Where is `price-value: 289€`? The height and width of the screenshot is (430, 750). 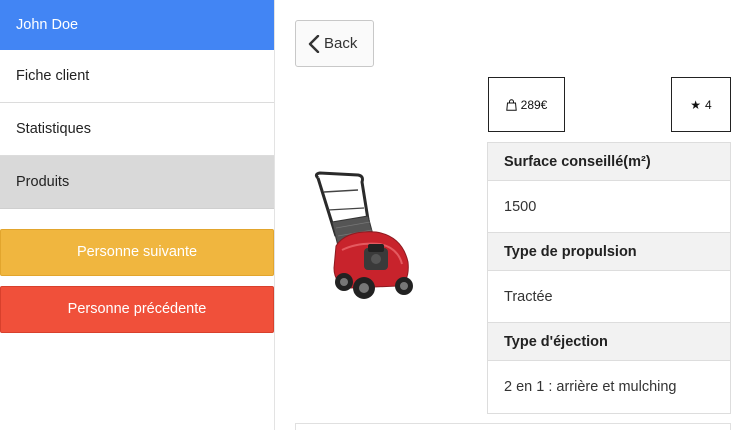
price-value: 289€ is located at coordinates (534, 104).